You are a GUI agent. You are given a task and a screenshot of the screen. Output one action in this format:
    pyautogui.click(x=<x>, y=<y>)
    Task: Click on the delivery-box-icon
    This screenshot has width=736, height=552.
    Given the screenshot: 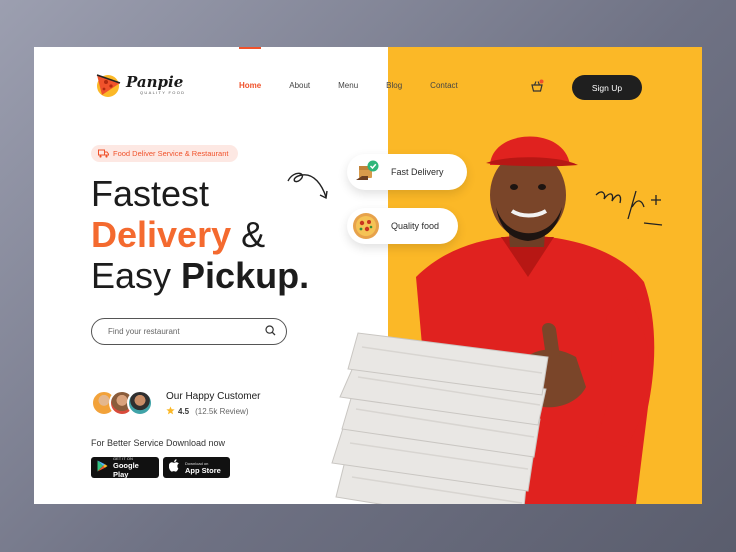 What is the action you would take?
    pyautogui.click(x=366, y=172)
    